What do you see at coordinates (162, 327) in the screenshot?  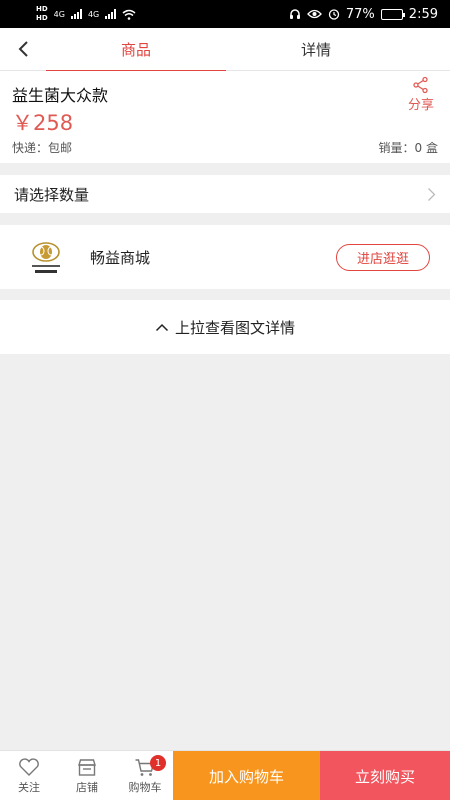 I see `chevron-up-icon` at bounding box center [162, 327].